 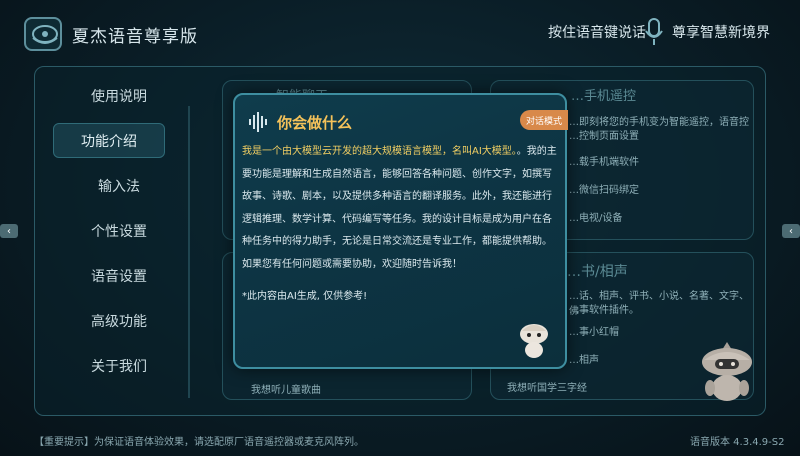 What do you see at coordinates (604, 310) in the screenshot?
I see `card-story-desc-2: …事软件插件。` at bounding box center [604, 310].